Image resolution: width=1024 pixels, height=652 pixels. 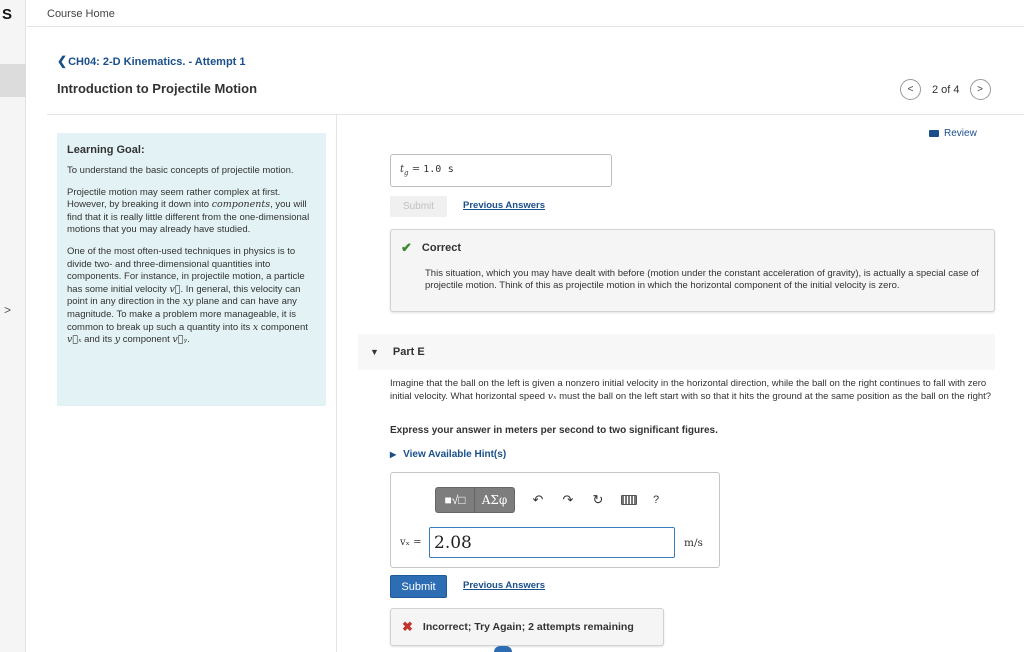 I want to click on greek-symbols-icon: ΑΣφ, so click(x=494, y=500).